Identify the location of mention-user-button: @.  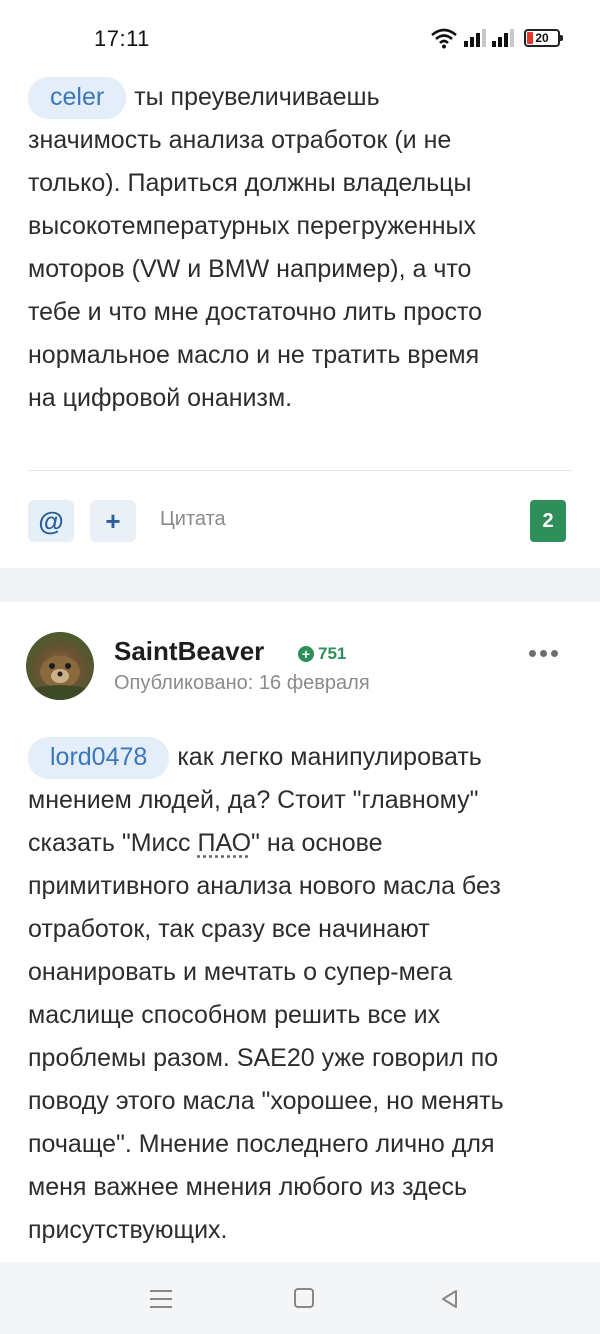
(51, 521).